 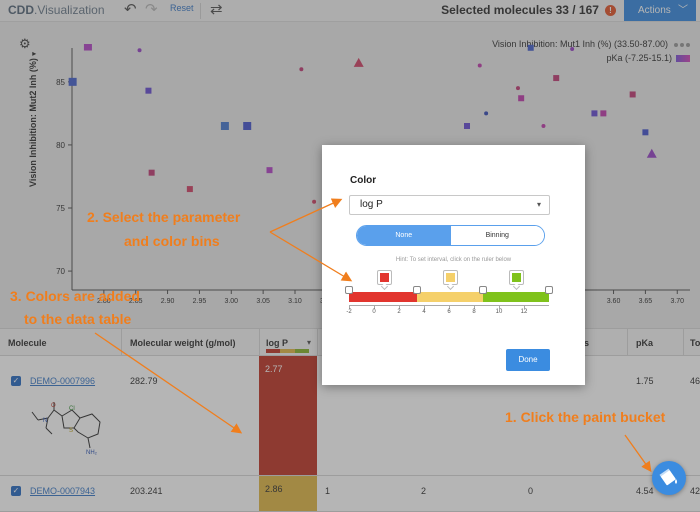 I want to click on pka-value: 1.75, so click(x=645, y=381).